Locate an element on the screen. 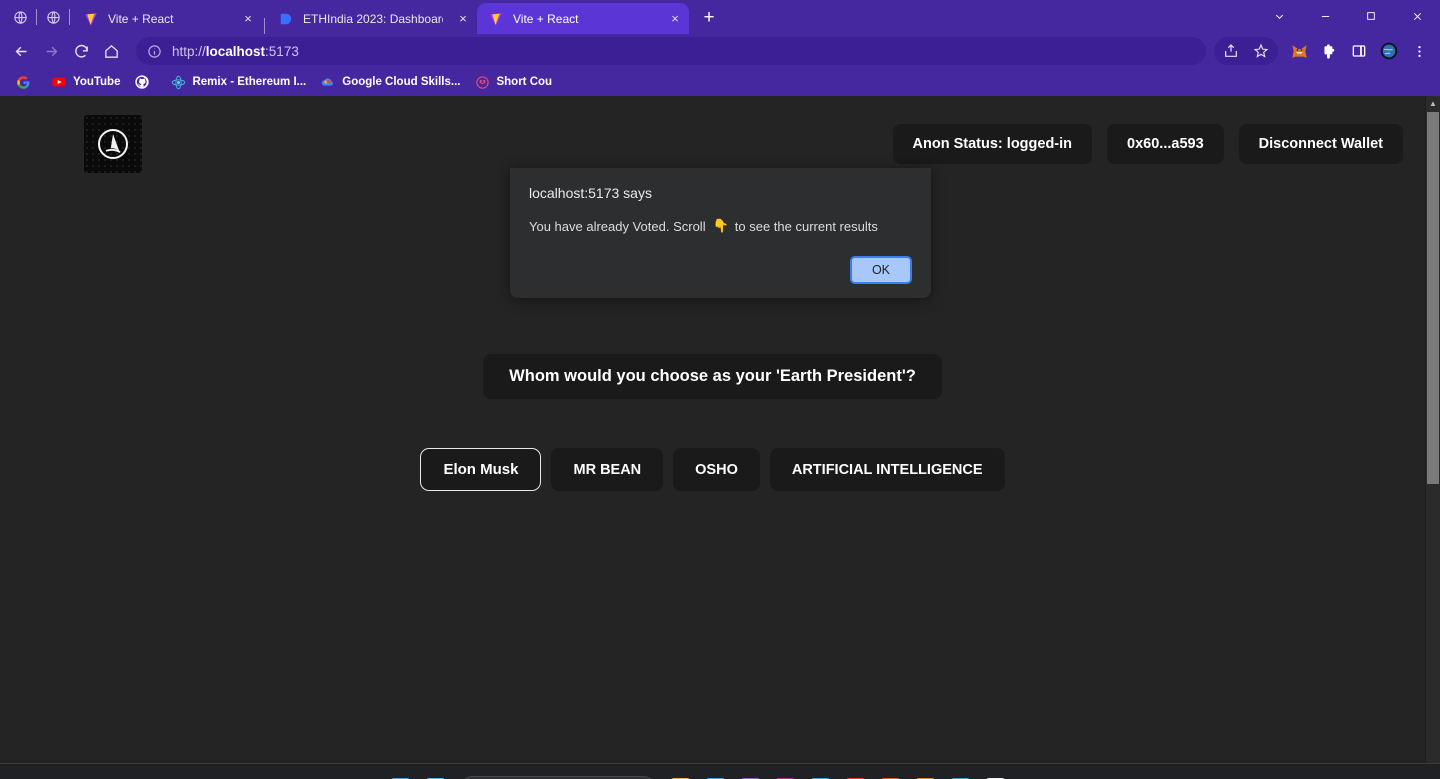 The width and height of the screenshot is (1440, 779). google-cloud-icon is located at coordinates (328, 82).